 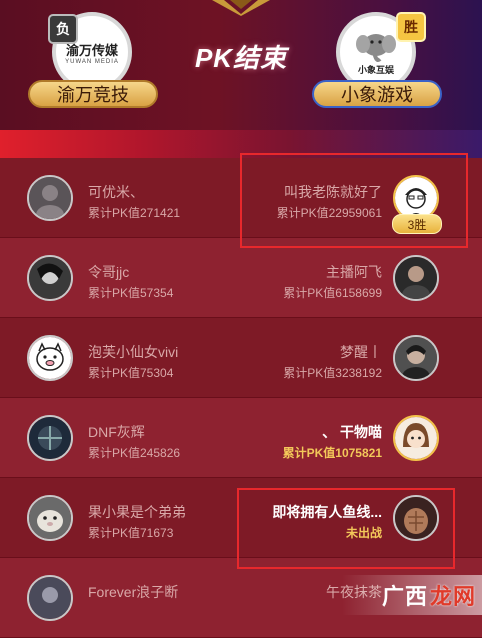 What do you see at coordinates (133, 352) in the screenshot?
I see `left-streamer-name: 泡芙小仙女vivi` at bounding box center [133, 352].